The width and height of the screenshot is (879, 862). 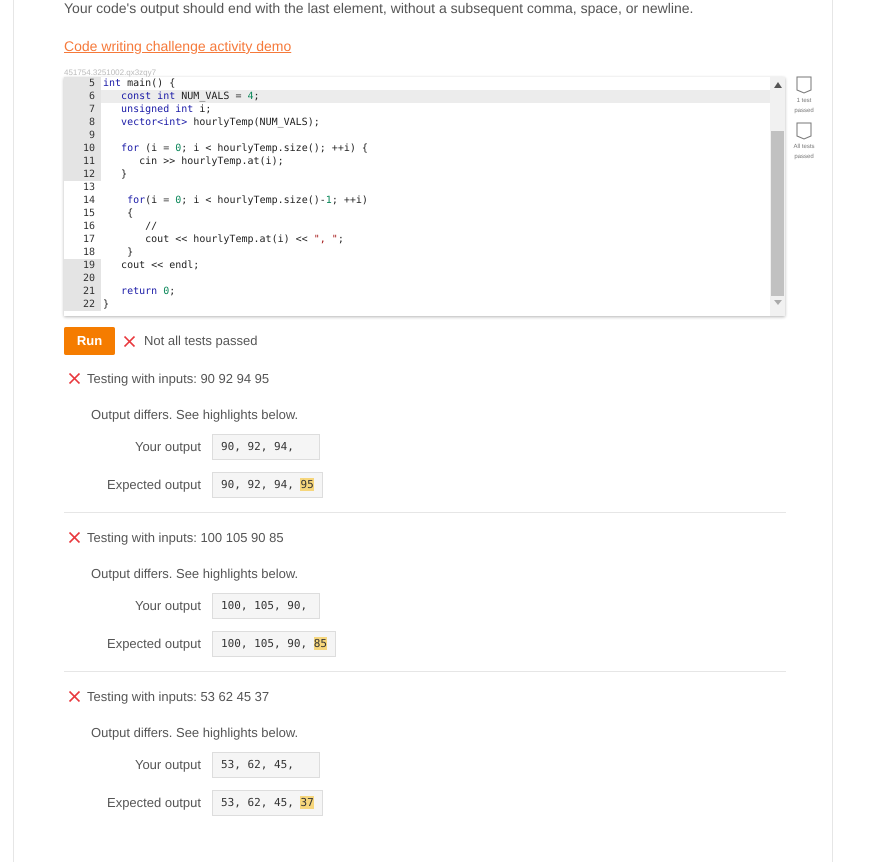 I want to click on code-line: cout << endl;, so click(x=160, y=265).